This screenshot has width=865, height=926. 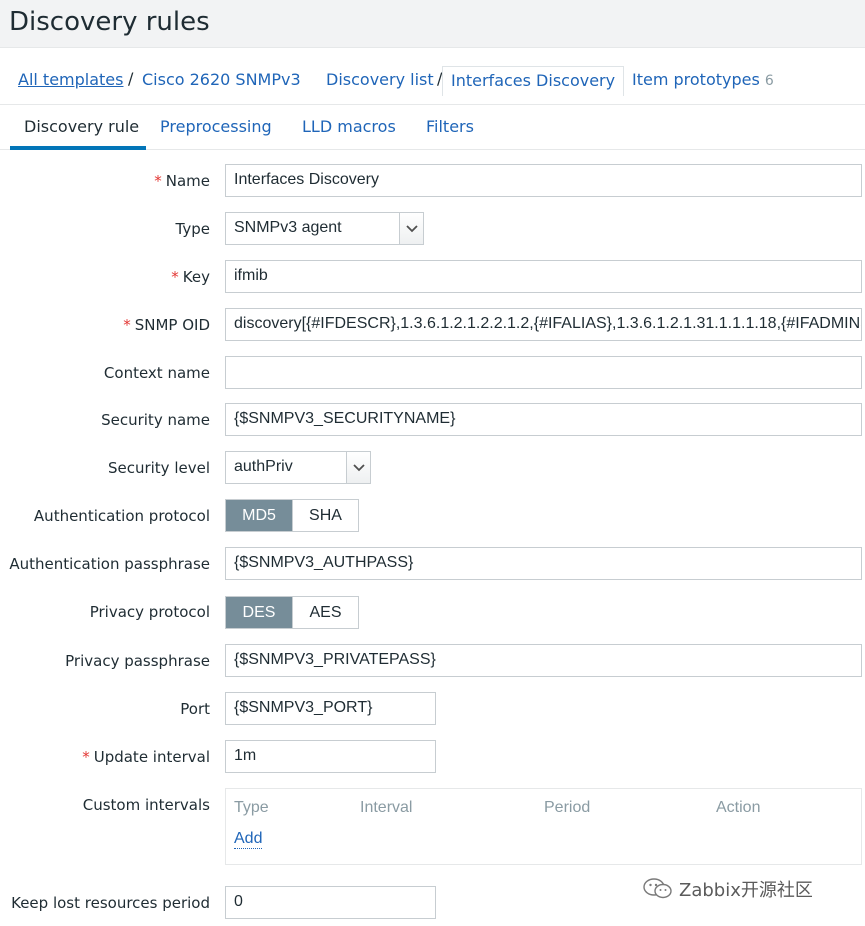 What do you see at coordinates (288, 227) in the screenshot?
I see `type-select-value: SNMPv3 agent` at bounding box center [288, 227].